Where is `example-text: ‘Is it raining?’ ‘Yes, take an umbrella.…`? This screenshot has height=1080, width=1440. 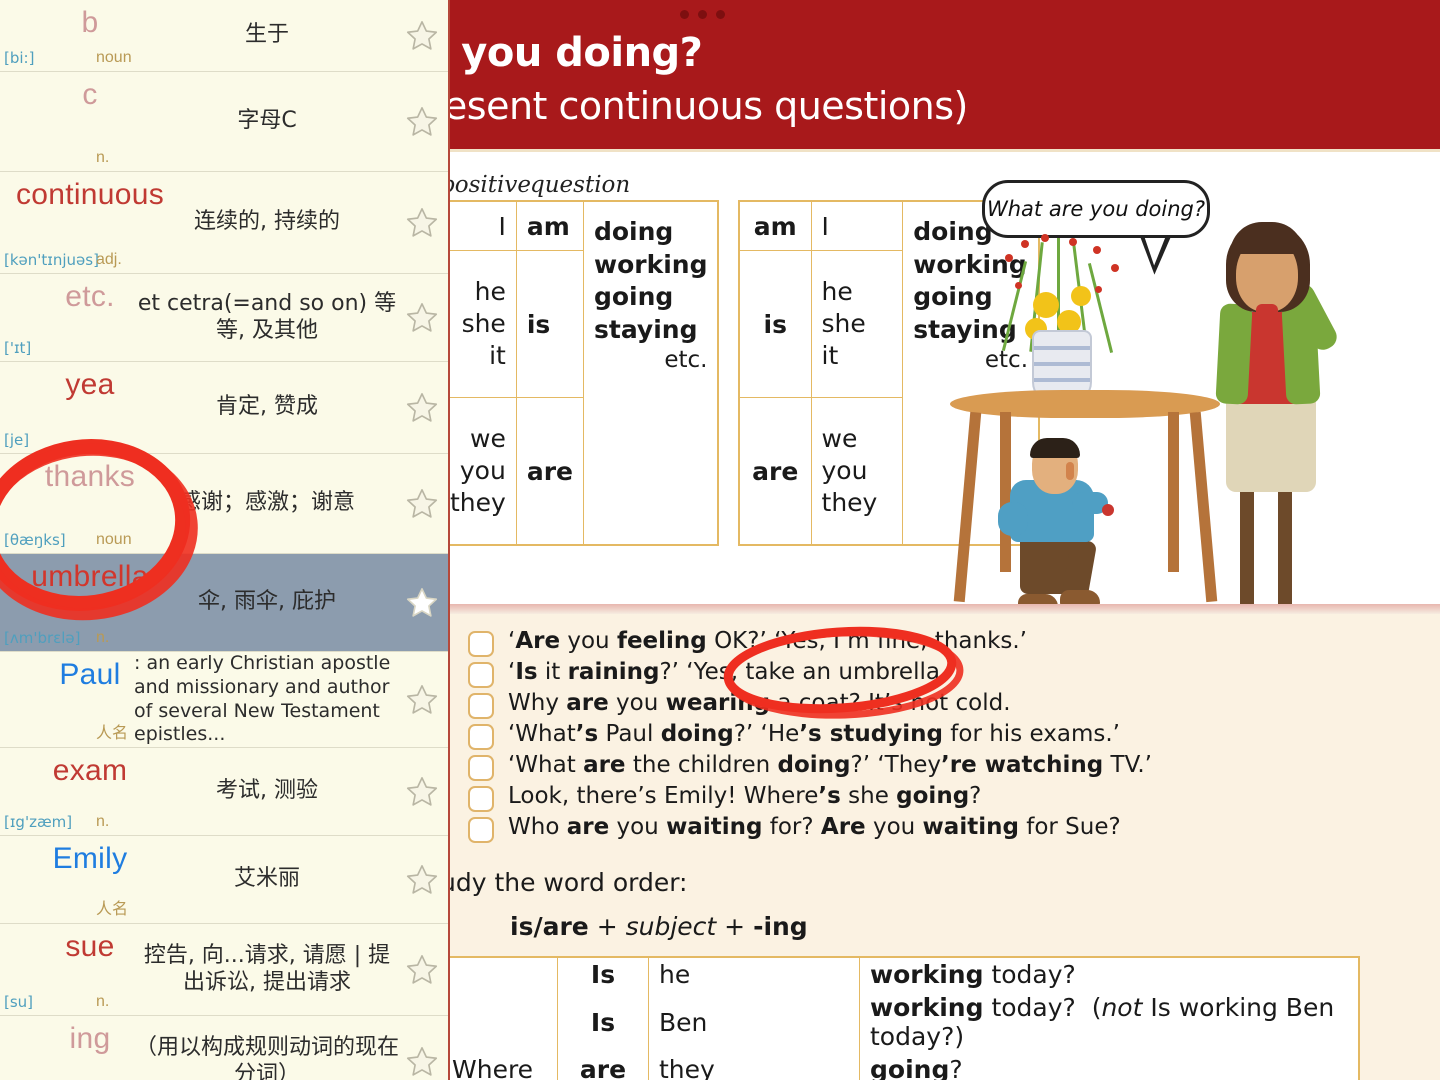 example-text: ‘Is it raining?’ ‘Yes, take an umbrella.… is located at coordinates (731, 672).